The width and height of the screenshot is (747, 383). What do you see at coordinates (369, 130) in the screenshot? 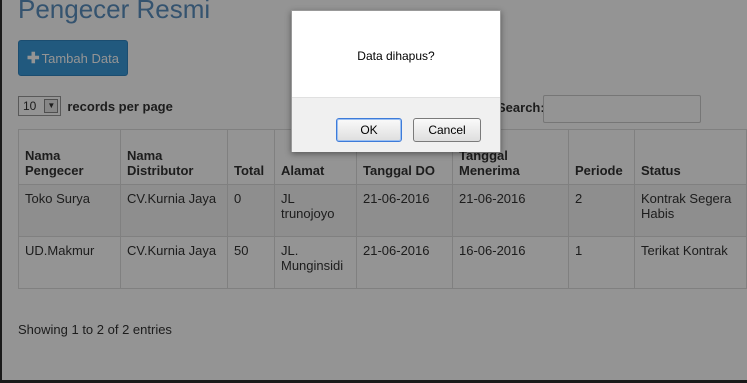
I see `ok-button: OK` at bounding box center [369, 130].